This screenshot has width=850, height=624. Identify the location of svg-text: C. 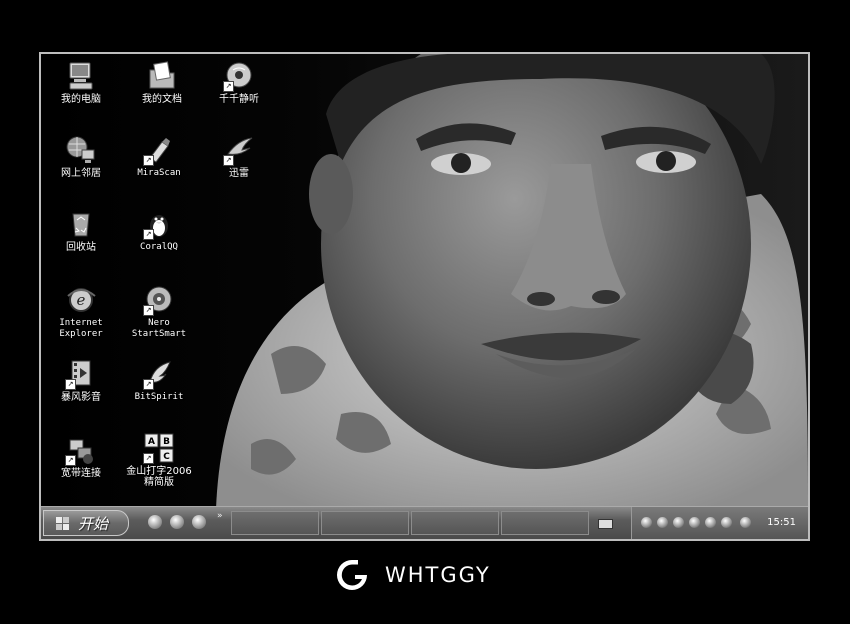
(166, 457).